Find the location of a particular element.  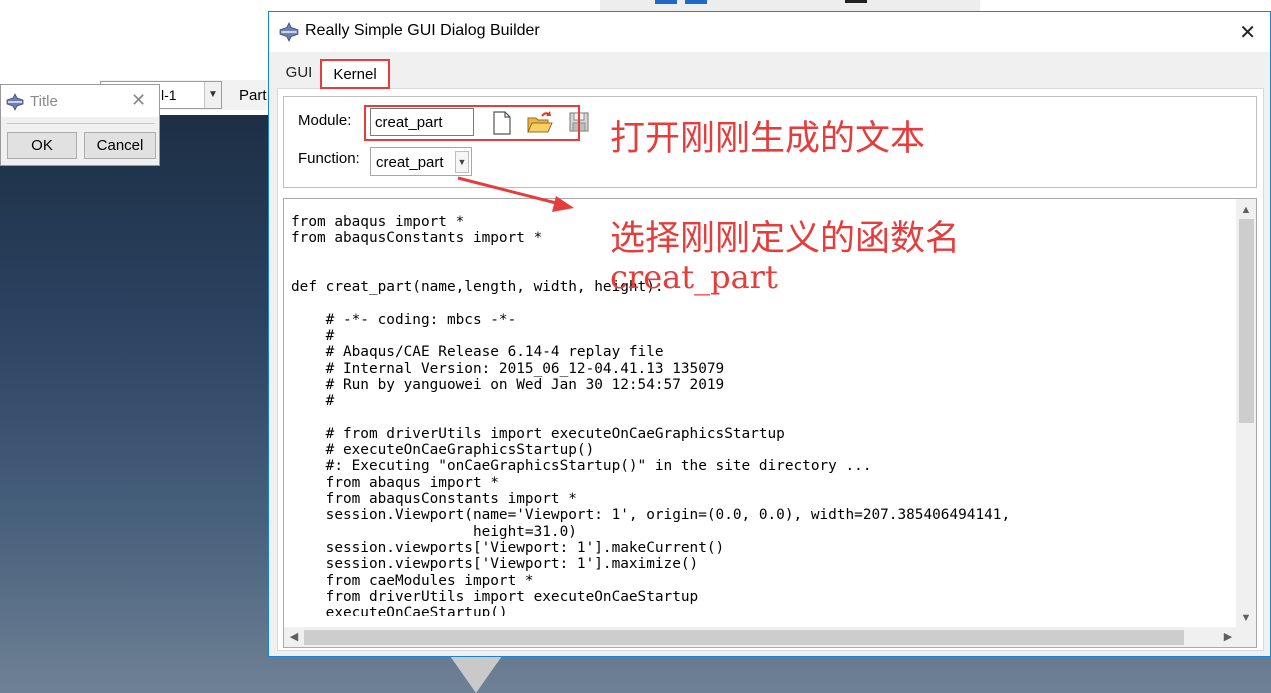

horizontal-scrollbar: ◀ ▶ is located at coordinates (770, 637).